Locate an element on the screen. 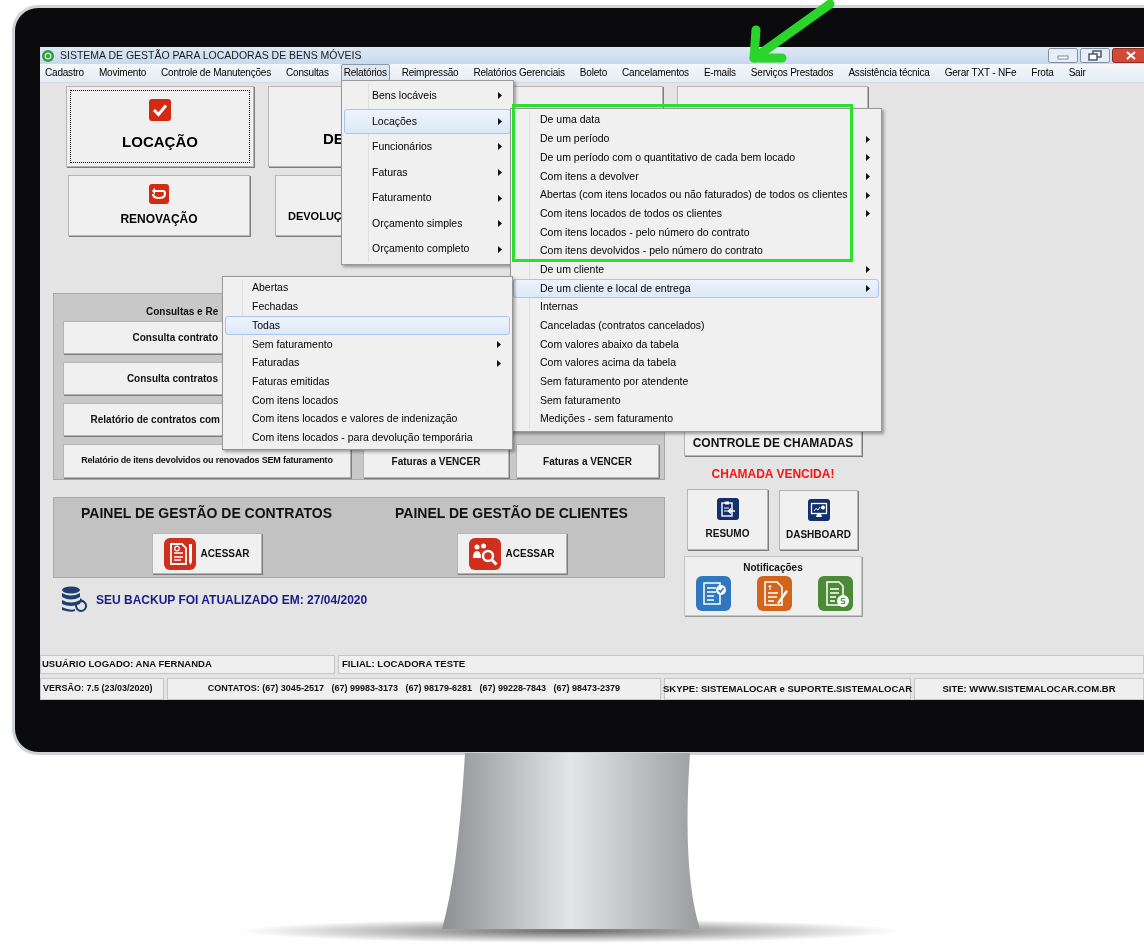  panel-title: PAINEL DE GESTÃO DE CLIENTES is located at coordinates (511, 513).